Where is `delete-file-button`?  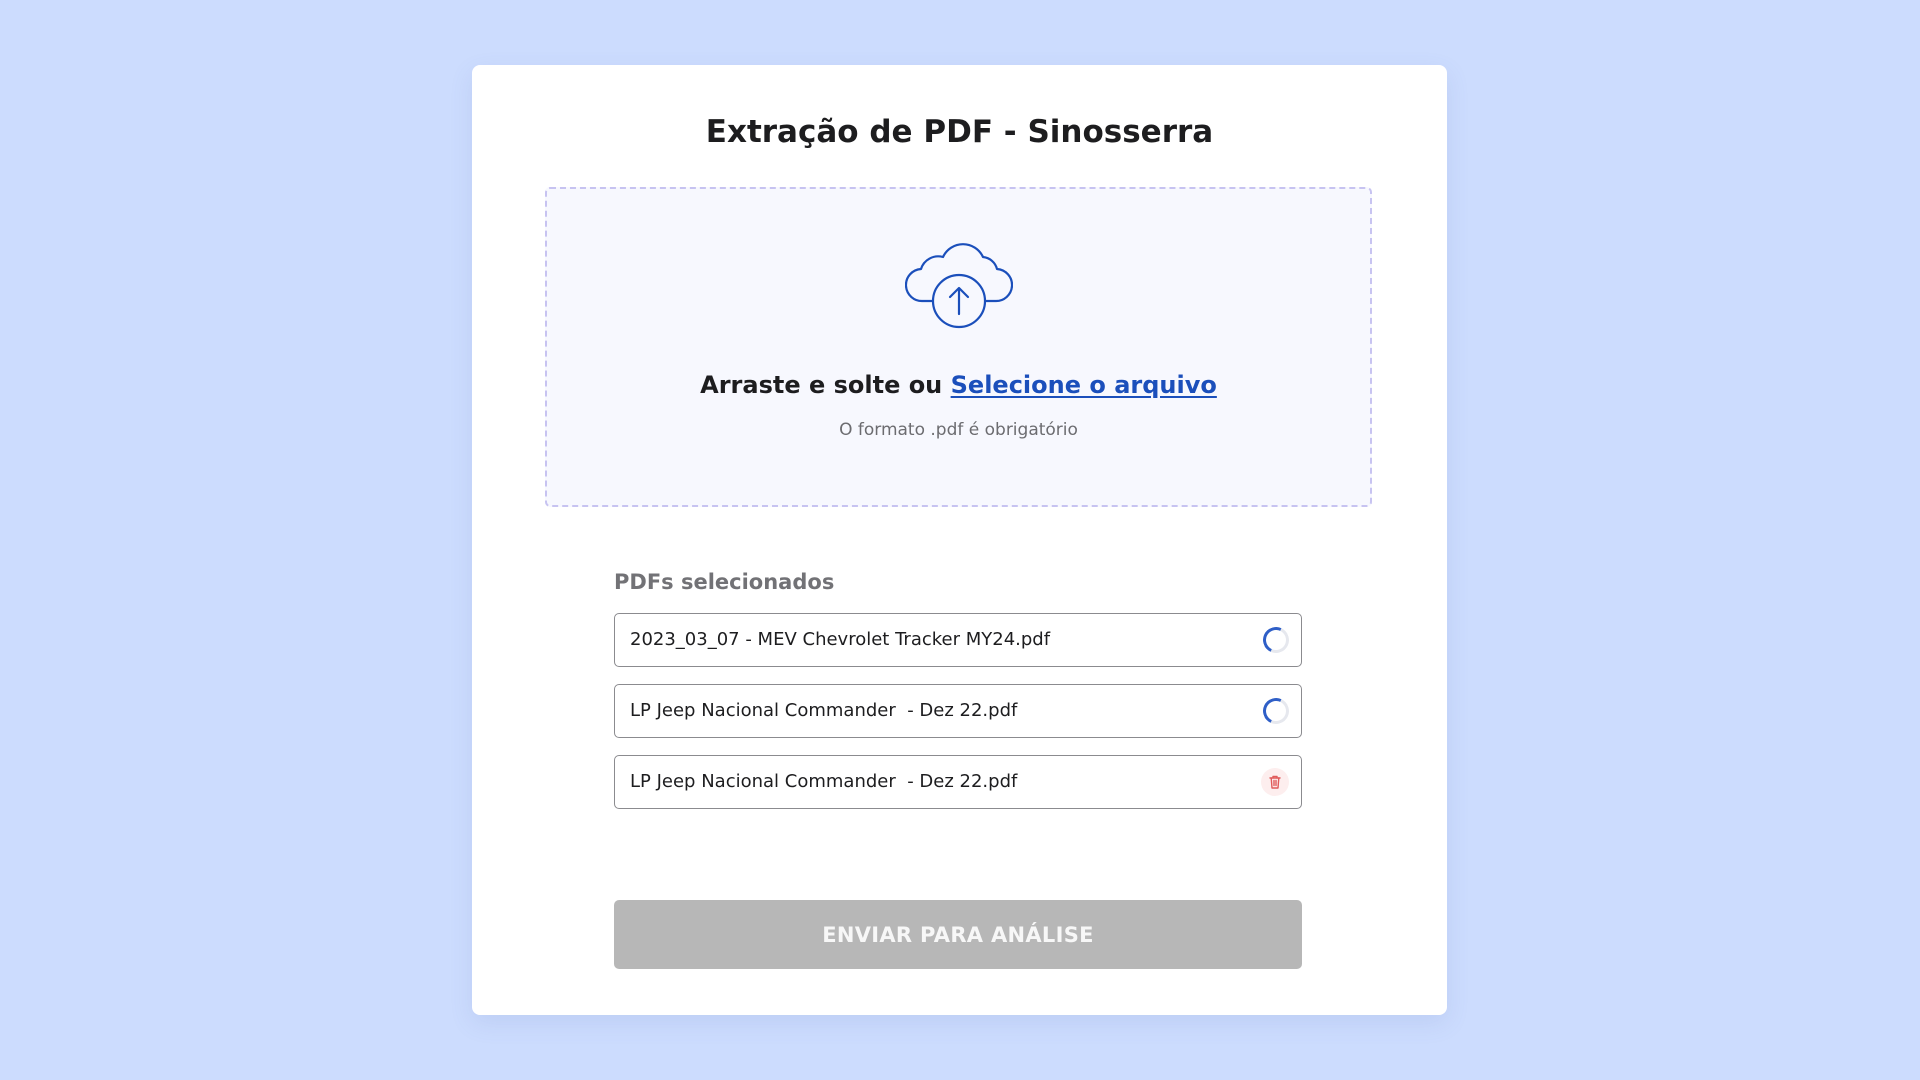 delete-file-button is located at coordinates (1275, 782).